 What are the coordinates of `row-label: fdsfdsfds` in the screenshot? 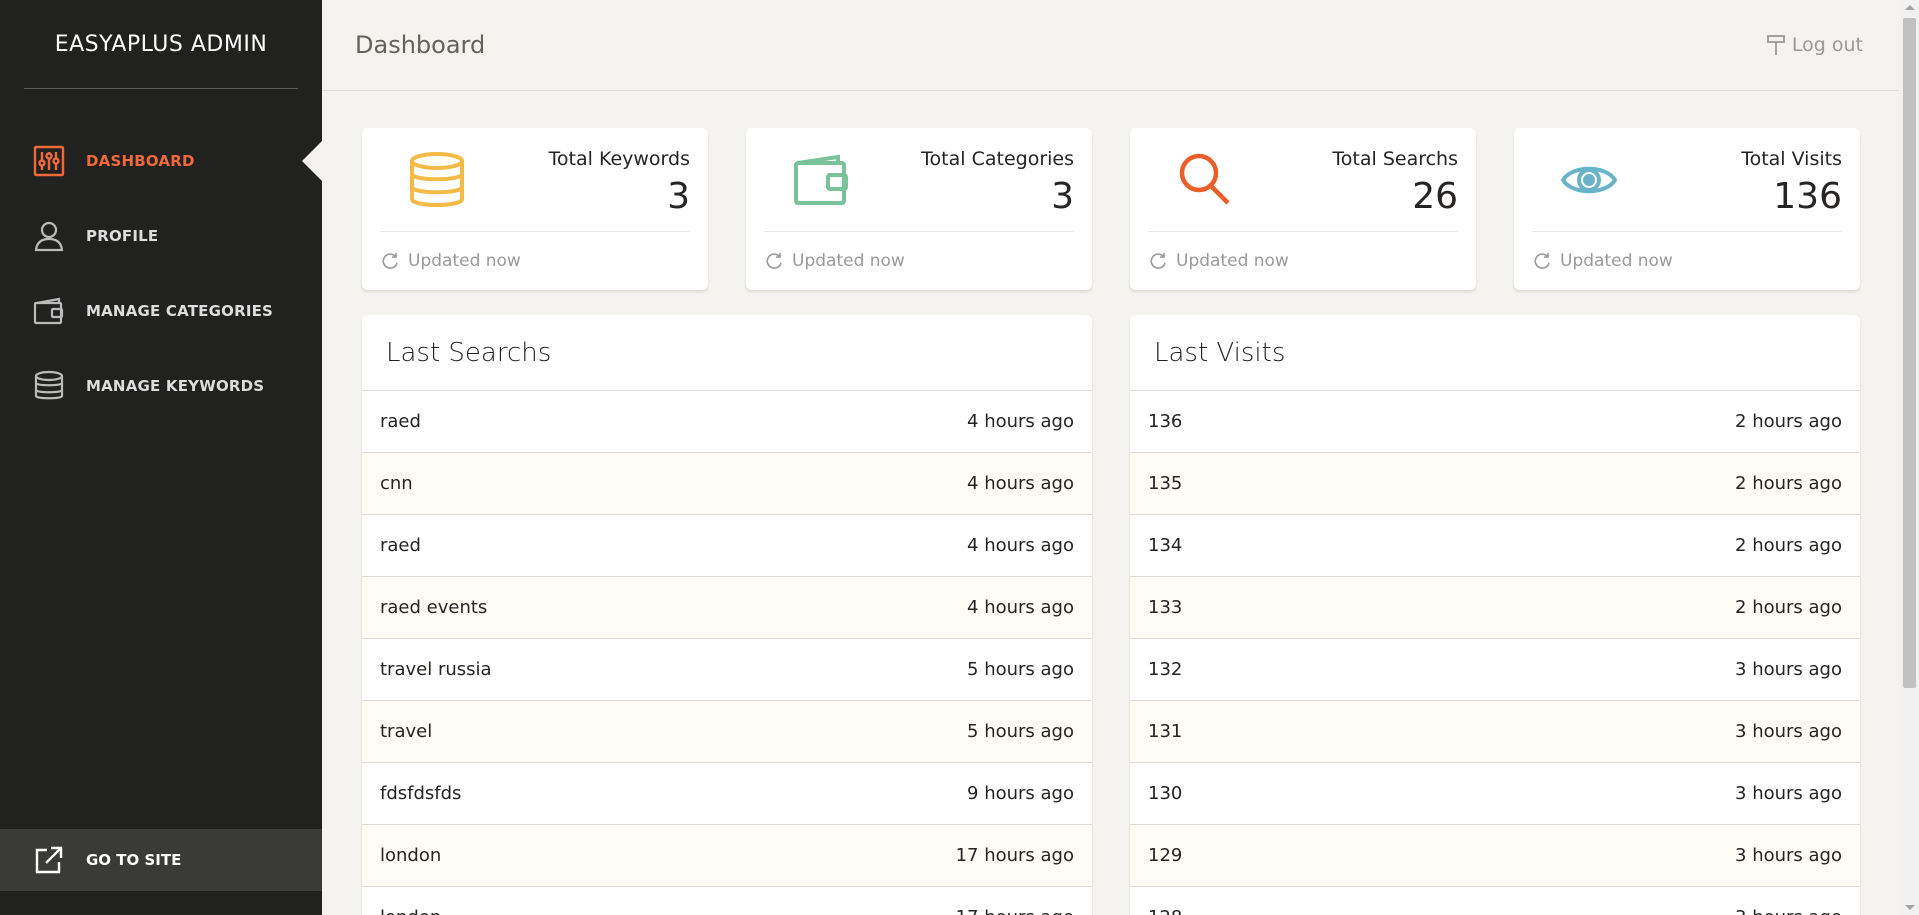 It's located at (421, 793).